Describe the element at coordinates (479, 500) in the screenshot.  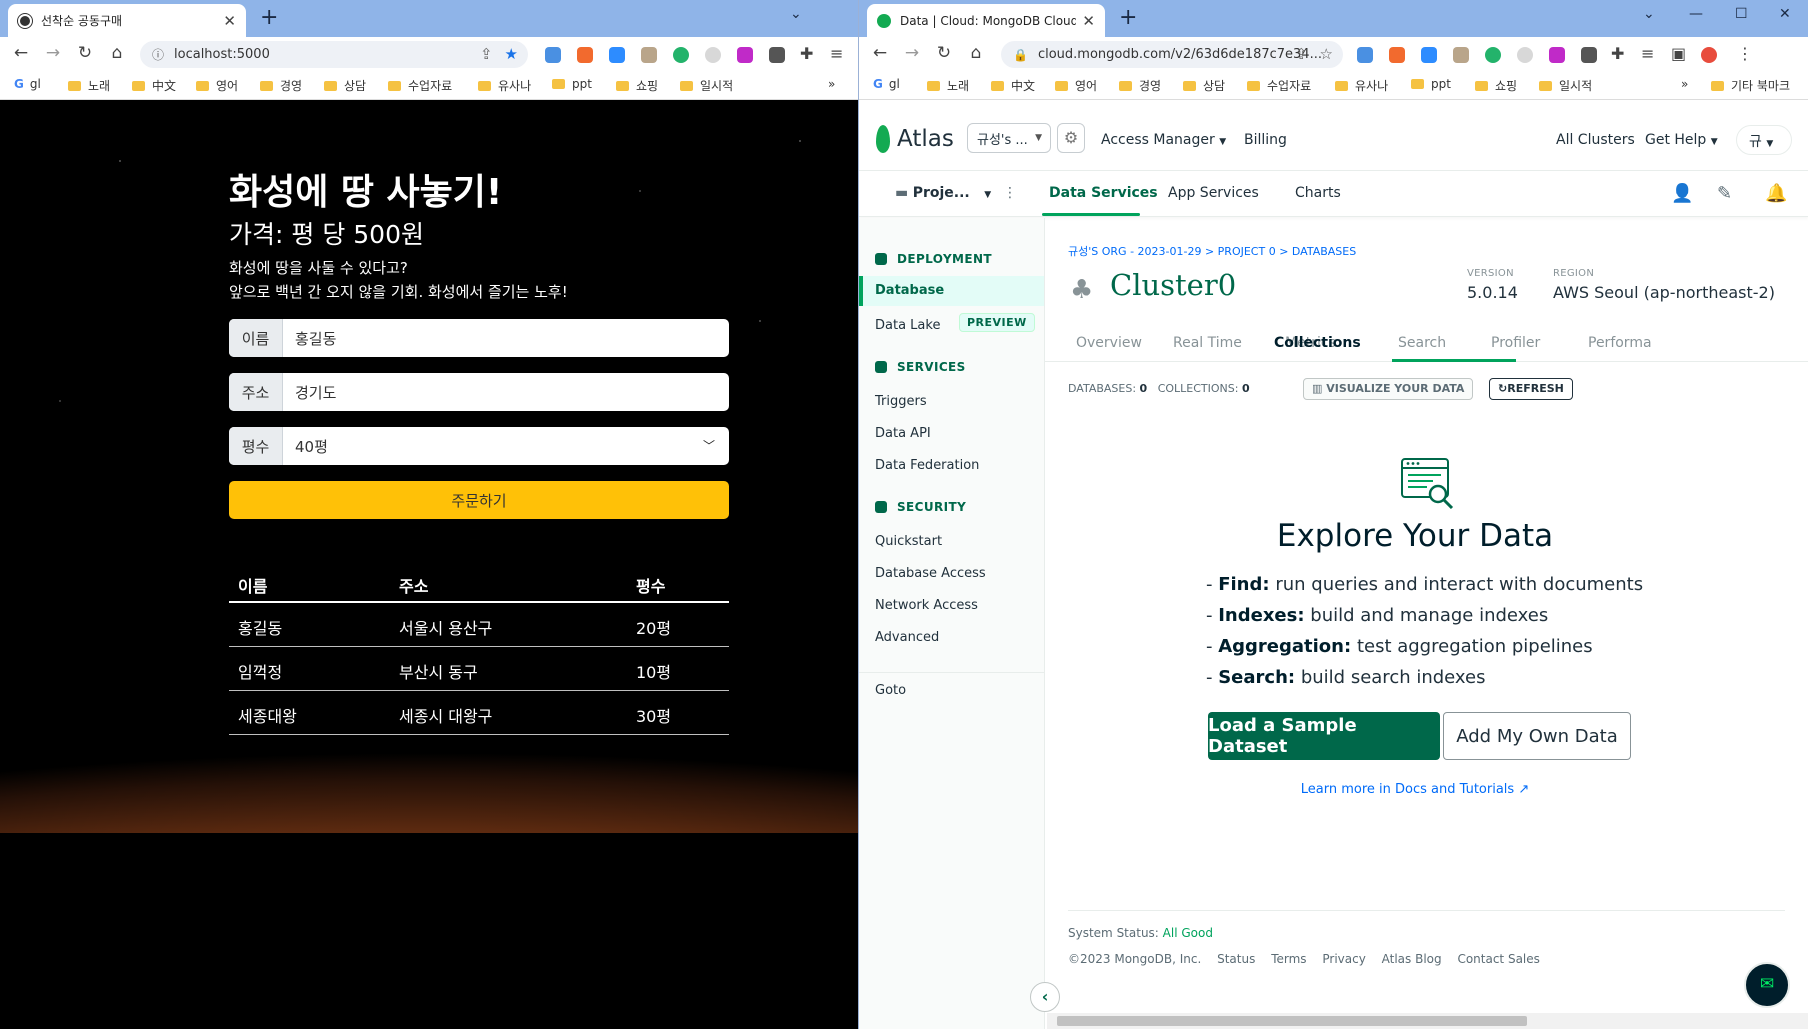
I see `order-button: 주문하기` at that location.